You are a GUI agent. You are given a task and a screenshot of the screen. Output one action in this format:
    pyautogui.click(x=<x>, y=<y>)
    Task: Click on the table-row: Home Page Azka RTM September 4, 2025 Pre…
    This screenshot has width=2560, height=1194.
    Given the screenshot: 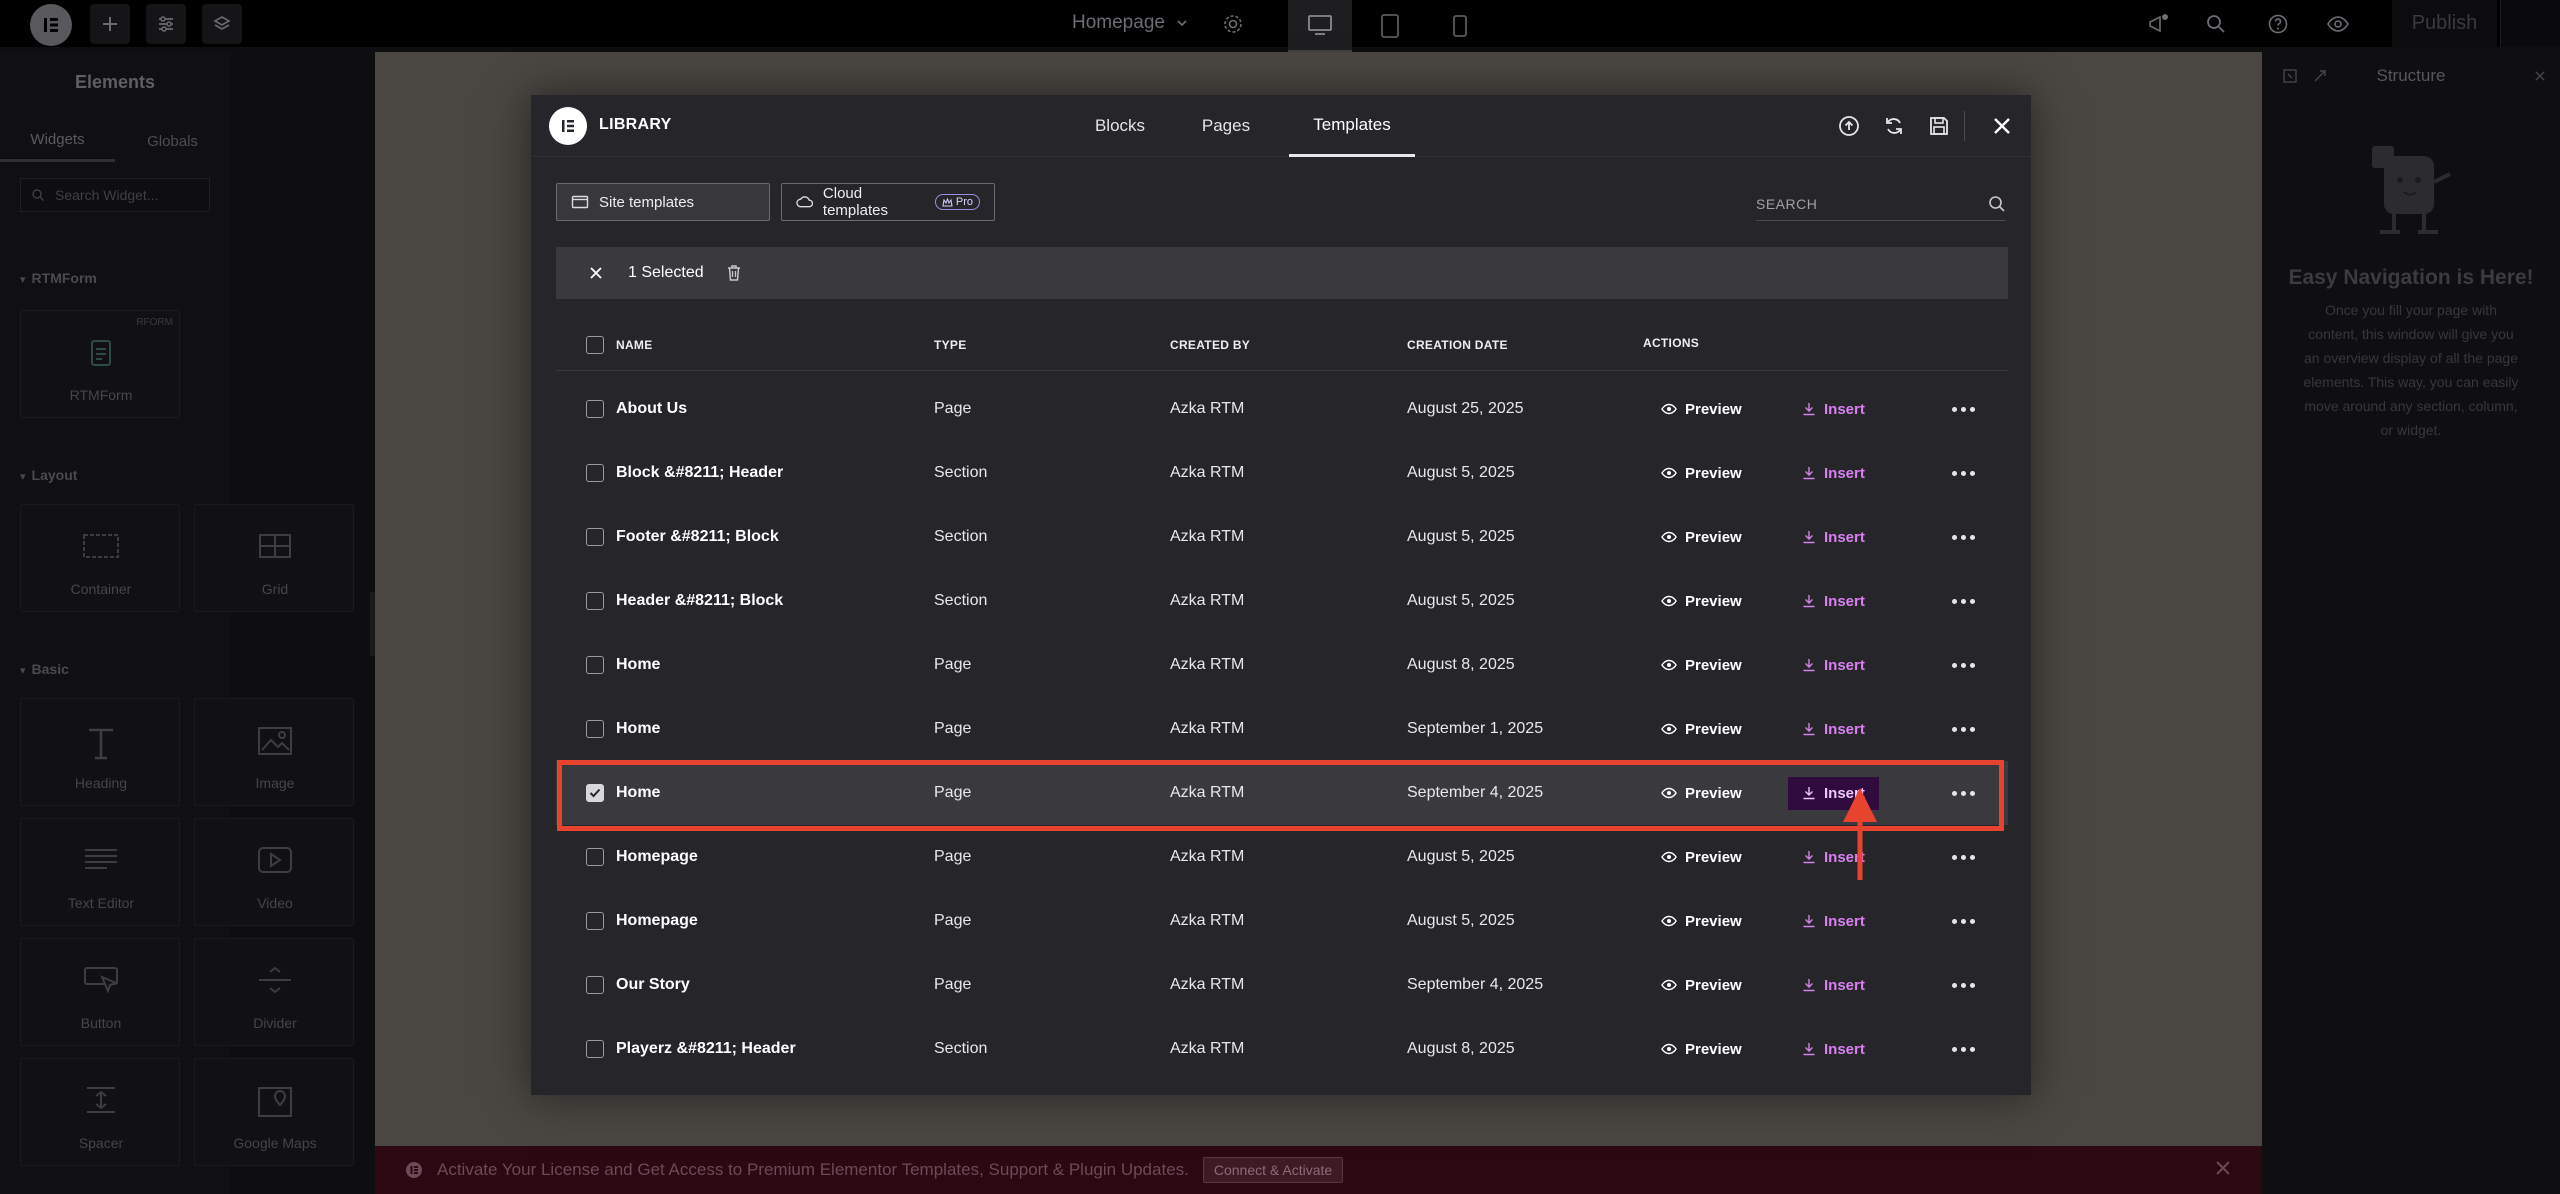 What is the action you would take?
    pyautogui.click(x=1282, y=793)
    